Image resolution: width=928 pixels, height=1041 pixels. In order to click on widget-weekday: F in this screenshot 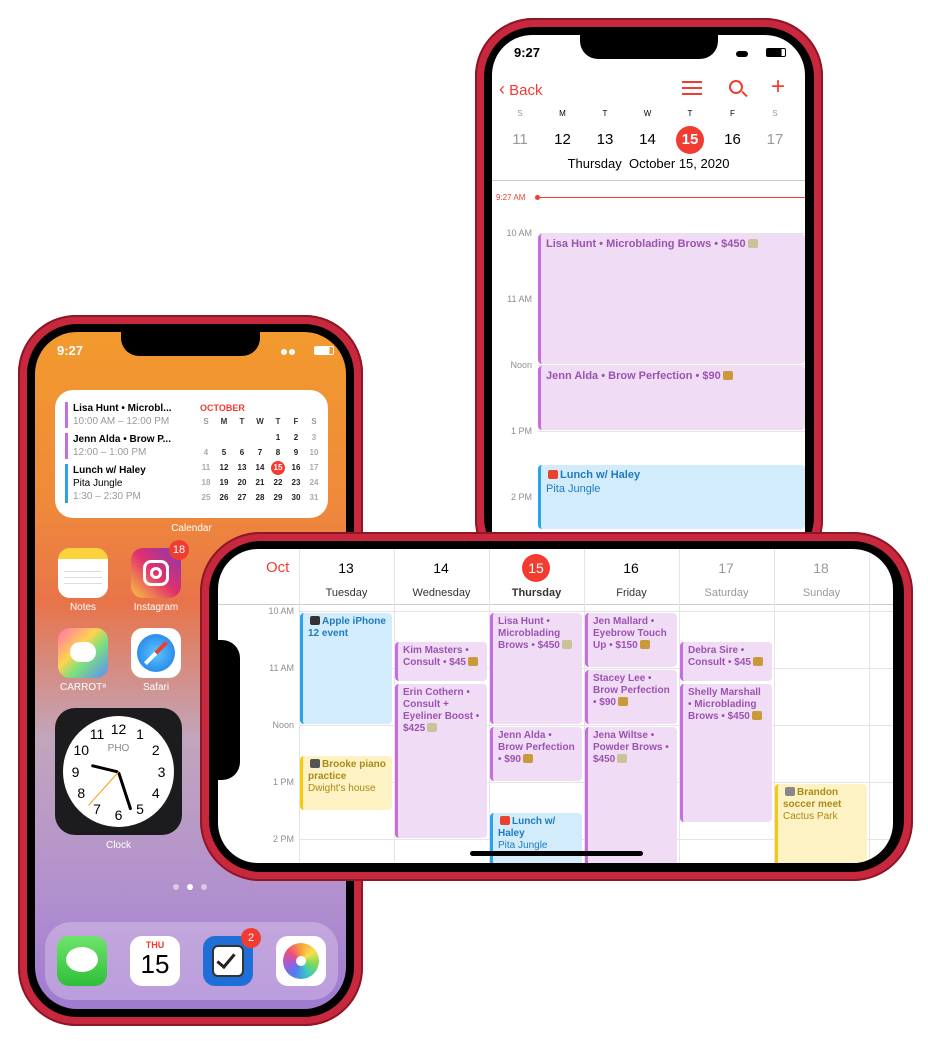, I will do `click(296, 421)`.